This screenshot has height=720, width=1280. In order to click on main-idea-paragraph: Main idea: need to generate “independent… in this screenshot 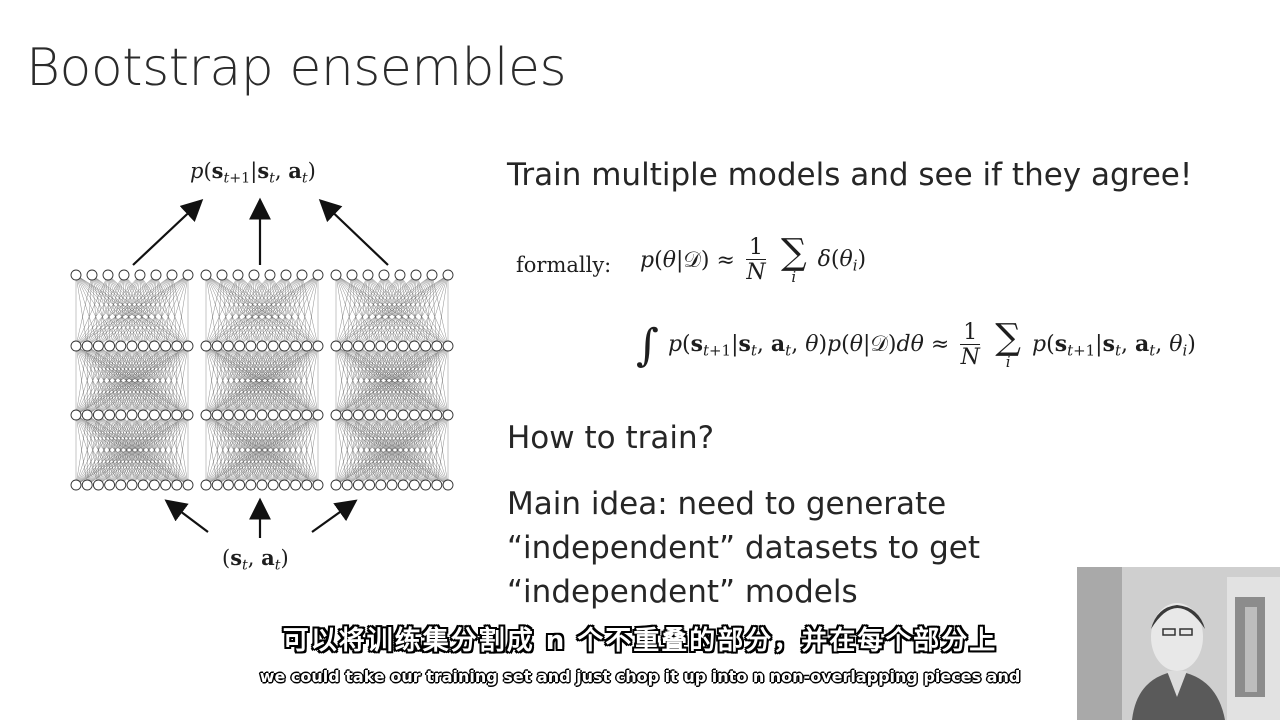, I will do `click(743, 548)`.